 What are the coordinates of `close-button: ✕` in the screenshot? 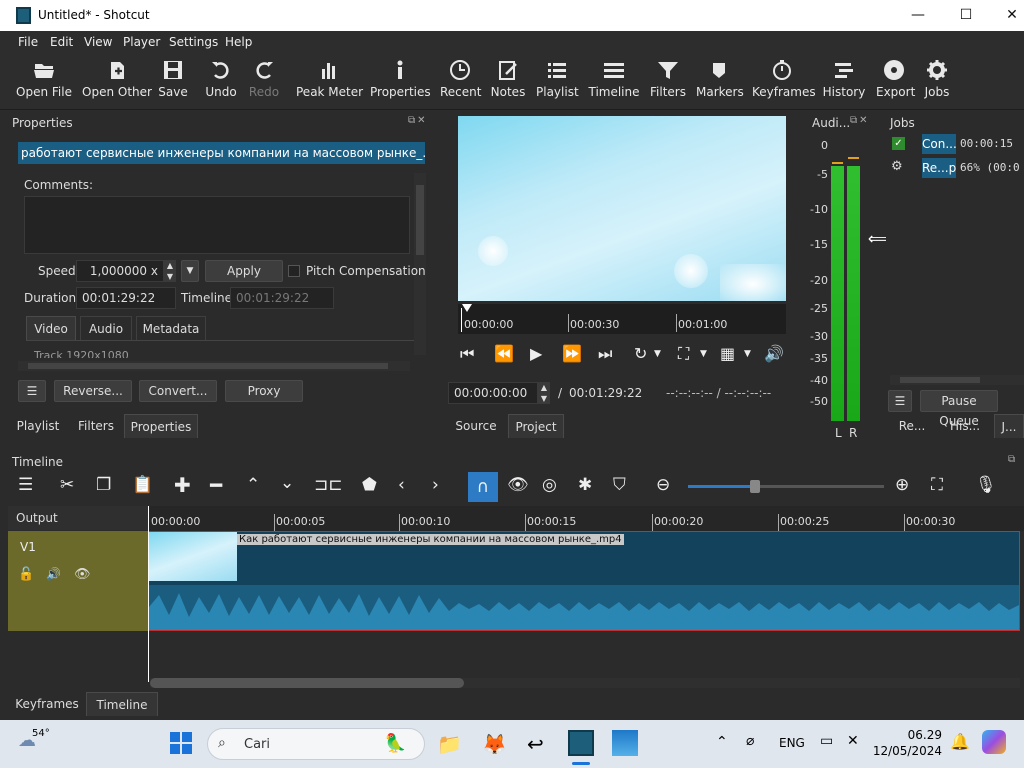 It's located at (1008, 15).